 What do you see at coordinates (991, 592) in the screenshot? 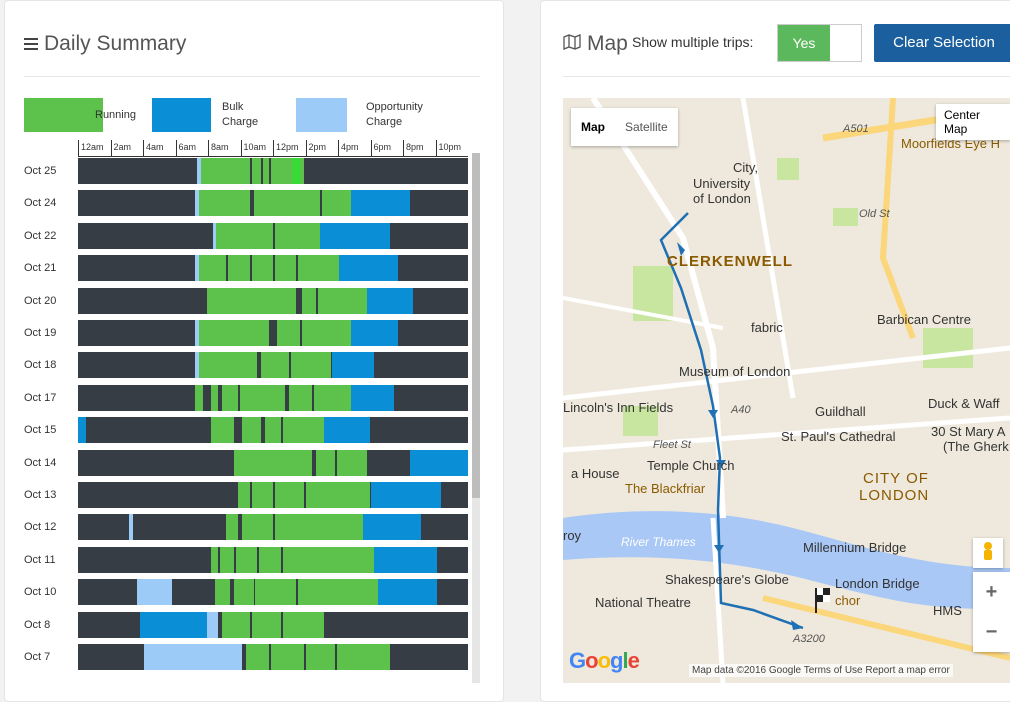
I see `zoom-in-button: +` at bounding box center [991, 592].